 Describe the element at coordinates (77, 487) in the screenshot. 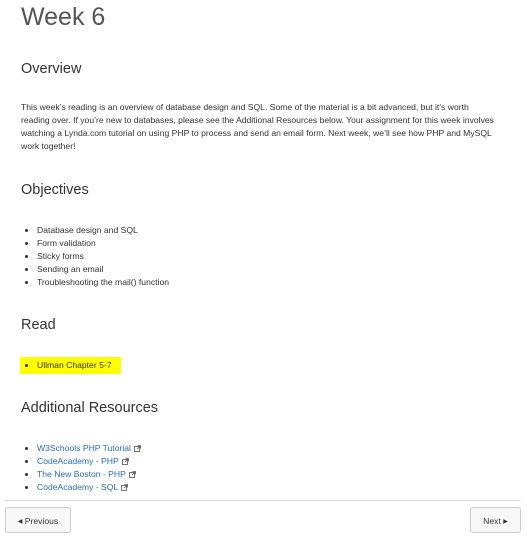

I see `resource-link-codeacademy-sql: CodeAcademy - SQL` at that location.